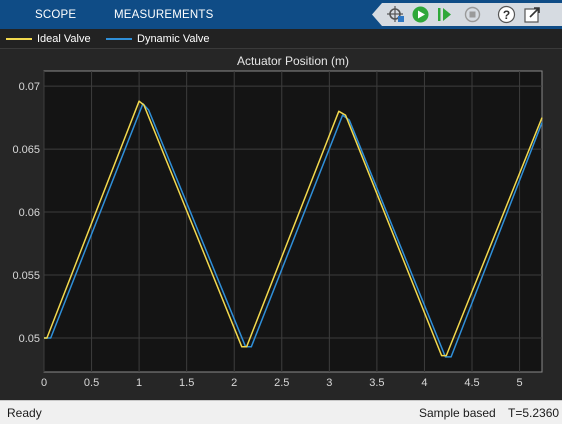 This screenshot has width=562, height=424. Describe the element at coordinates (29, 339) in the screenshot. I see `y-tick-label: 0.05` at that location.